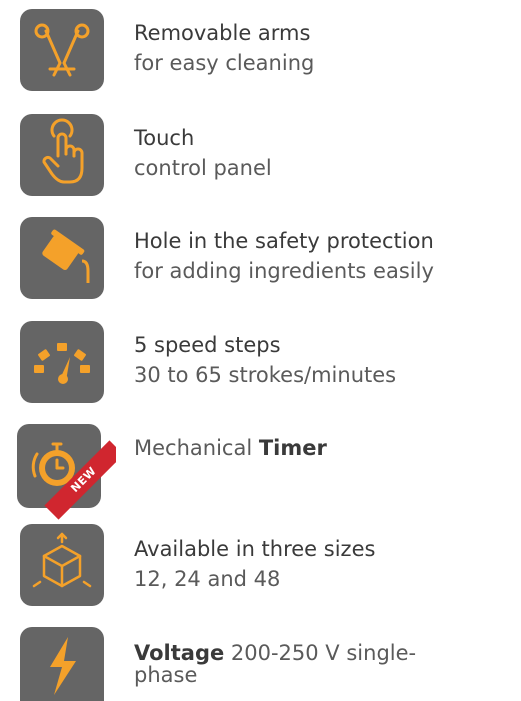 Image resolution: width=521 pixels, height=701 pixels. Describe the element at coordinates (80, 480) in the screenshot. I see `new-badge: NEW` at that location.